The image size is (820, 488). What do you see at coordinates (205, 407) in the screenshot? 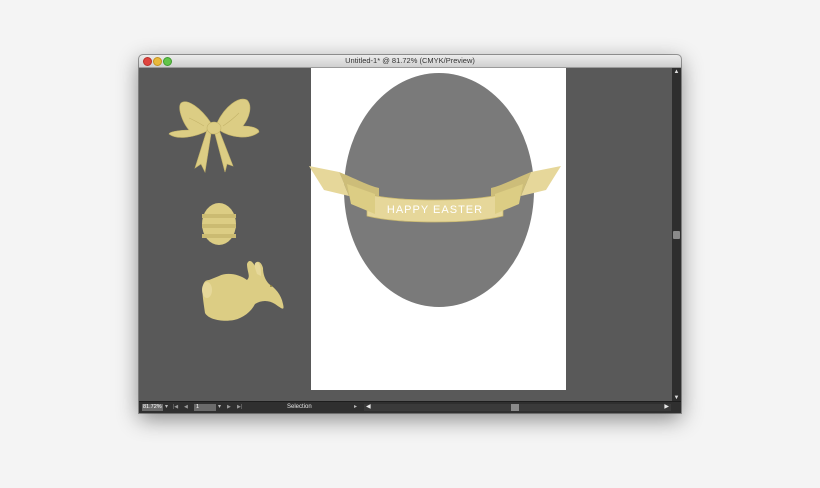
I see `page-number-field: 1` at bounding box center [205, 407].